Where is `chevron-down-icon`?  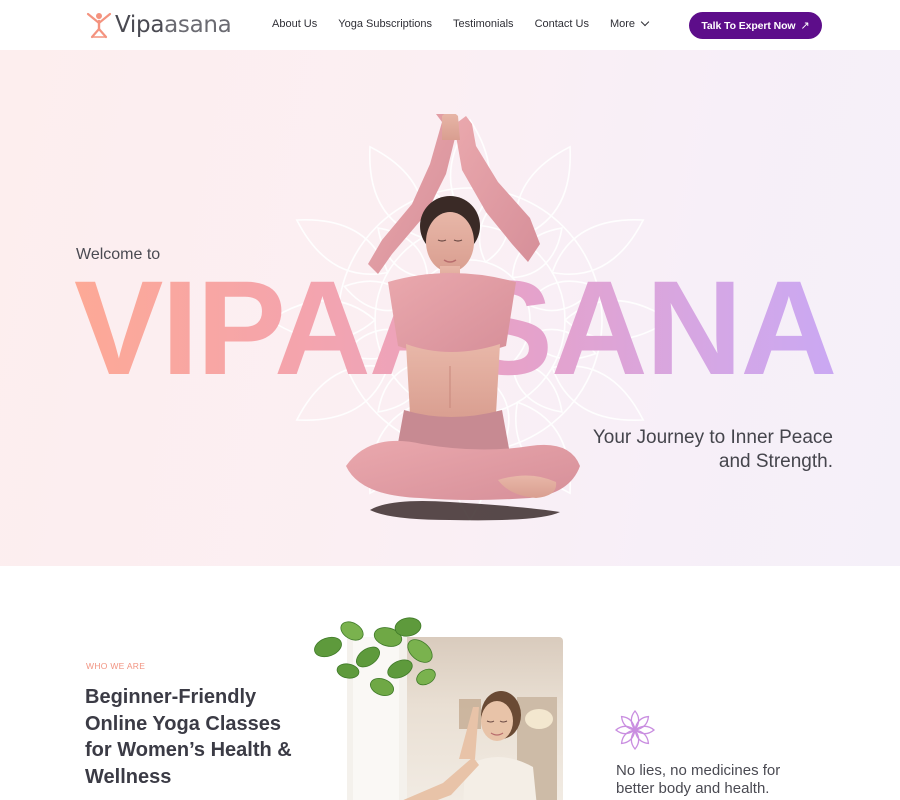 chevron-down-icon is located at coordinates (645, 22).